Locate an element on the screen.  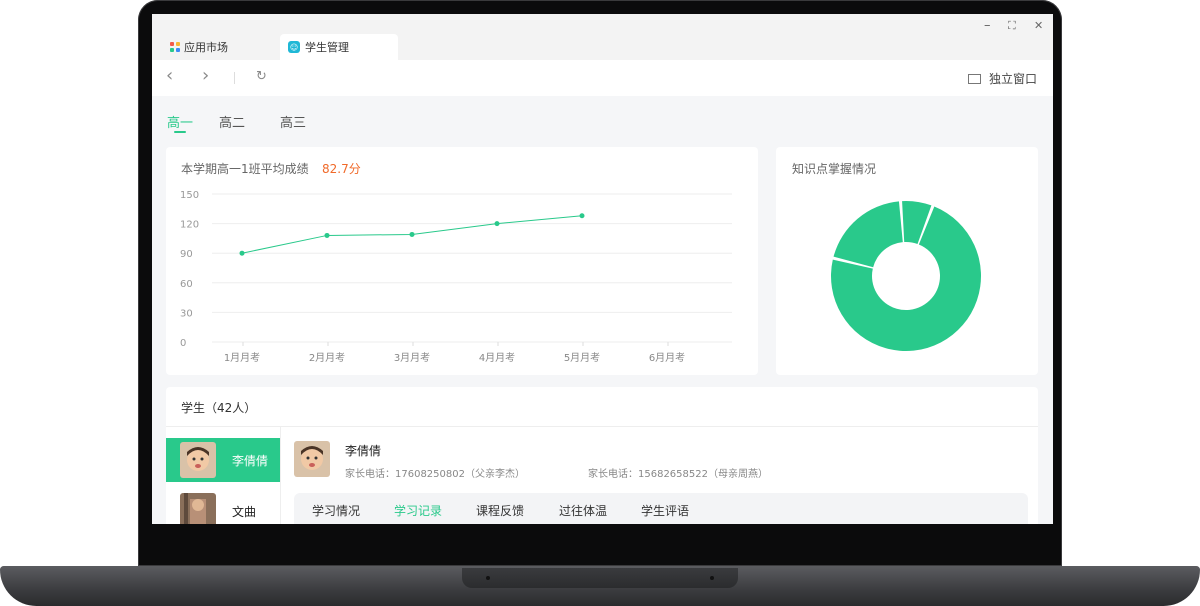
subtab-study-records: 学习记录 is located at coordinates (418, 510).